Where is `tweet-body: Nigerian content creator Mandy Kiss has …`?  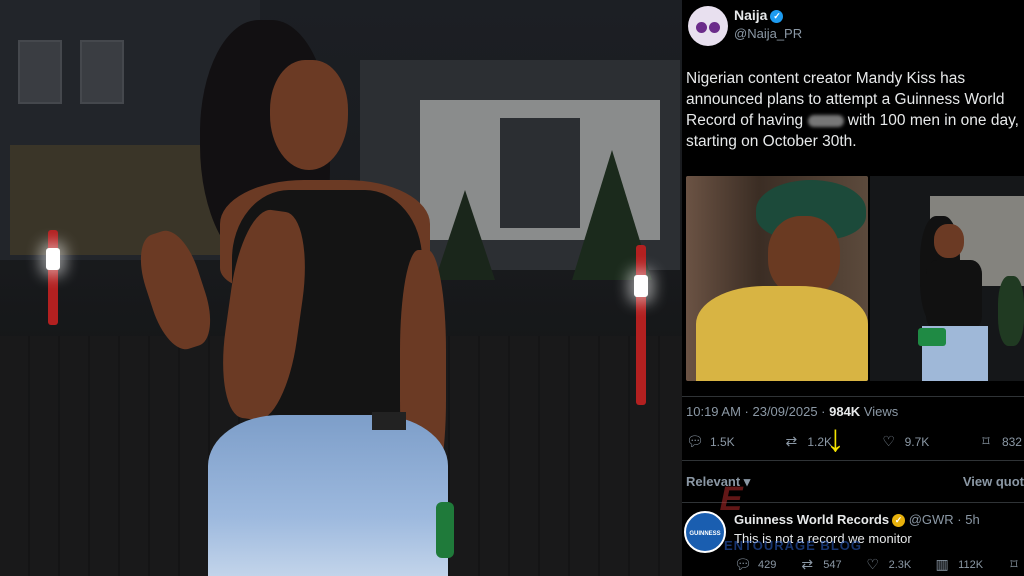
tweet-body: Nigerian content creator Mandy Kiss has … is located at coordinates (854, 110).